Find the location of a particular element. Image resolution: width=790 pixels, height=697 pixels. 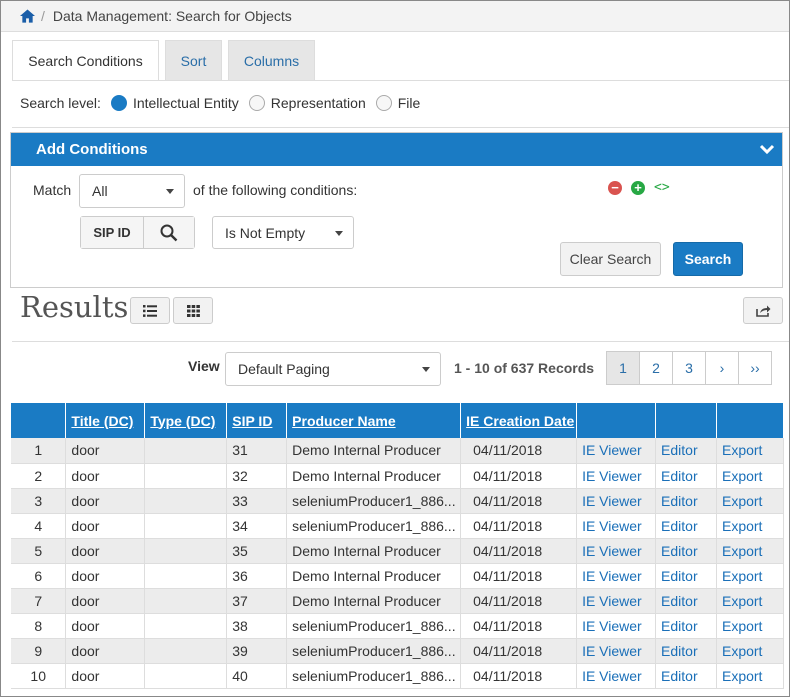

share-icon is located at coordinates (762, 311).